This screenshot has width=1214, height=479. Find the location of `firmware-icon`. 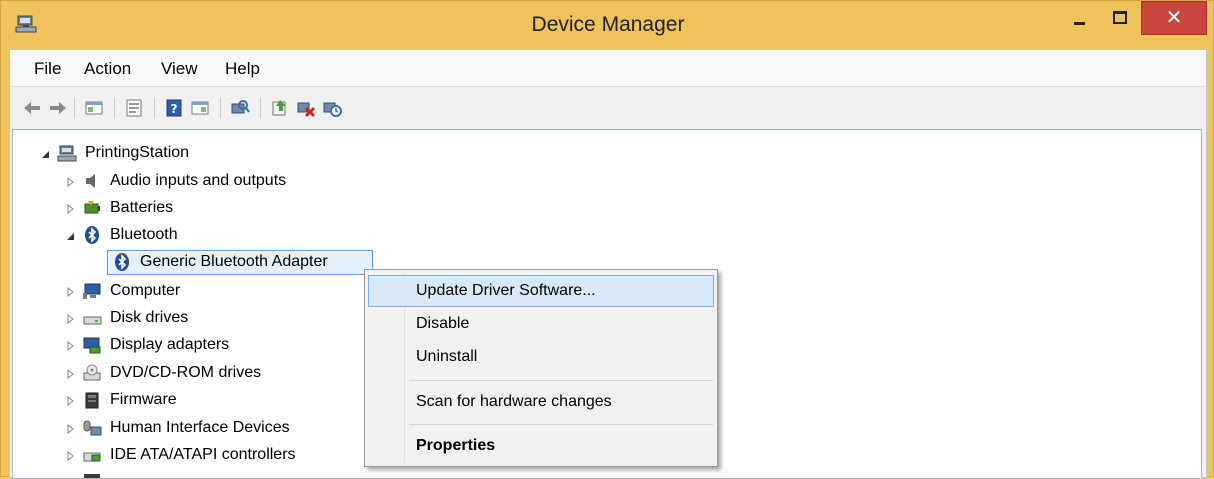

firmware-icon is located at coordinates (92, 400).